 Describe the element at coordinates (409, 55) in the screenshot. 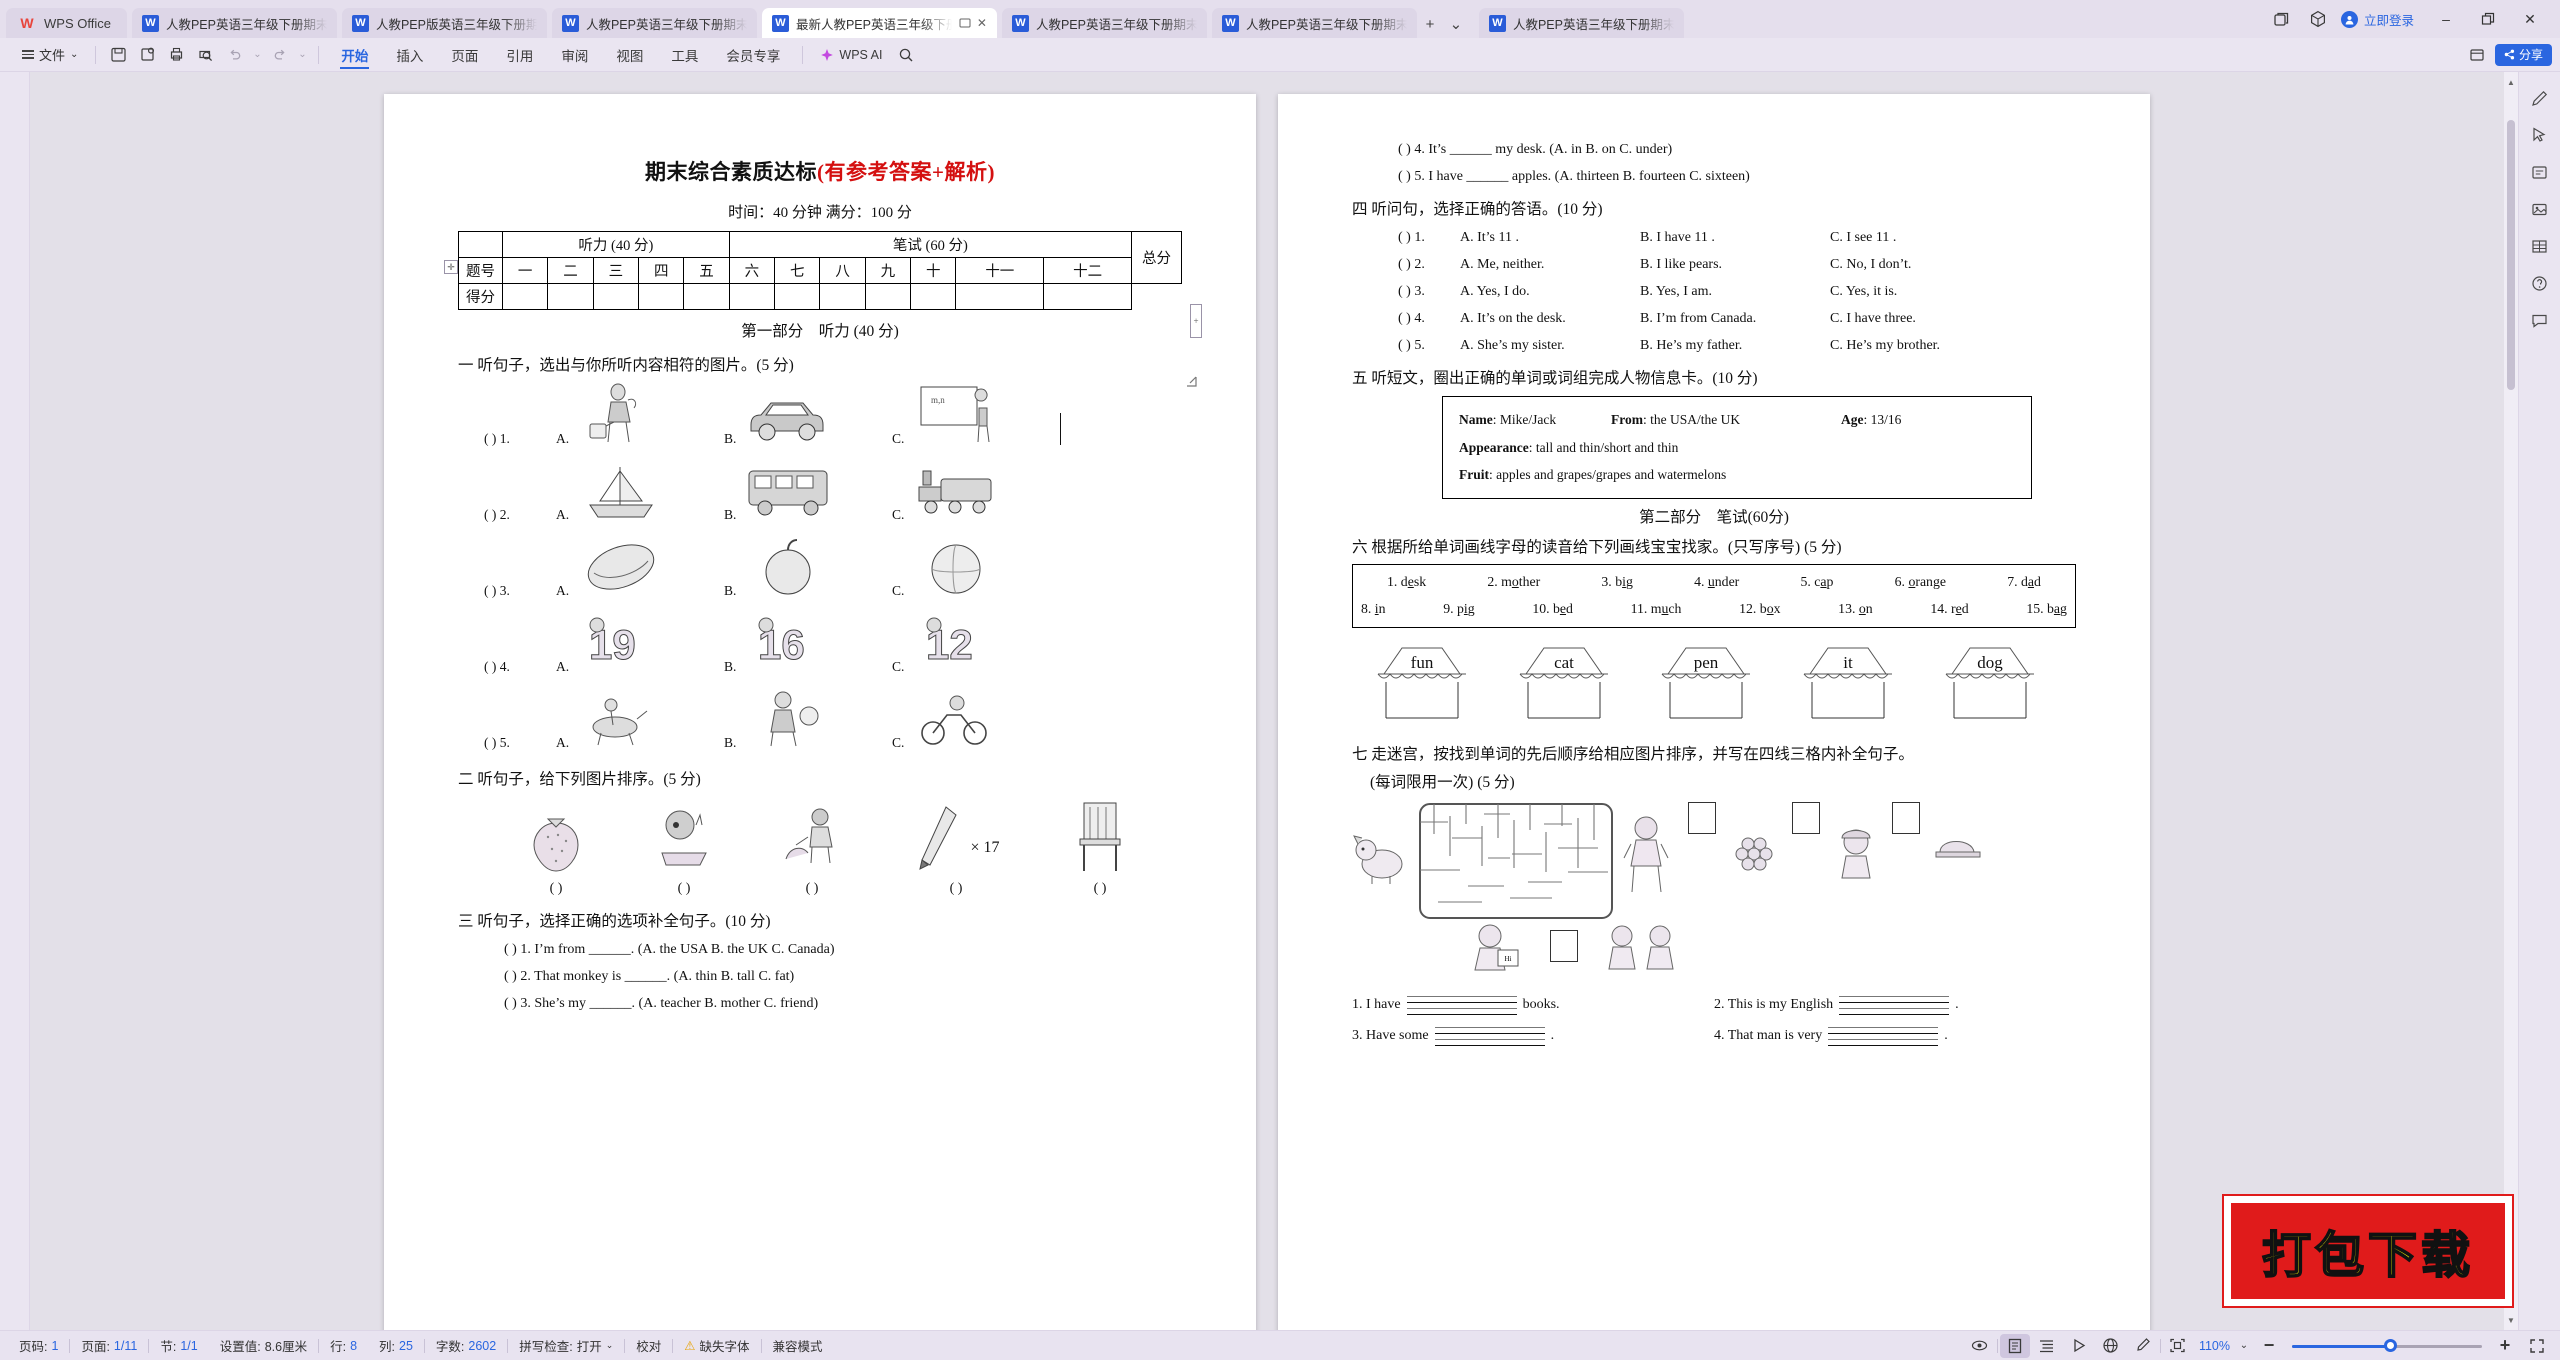

I see `ribbon-tab-insert: 插入` at that location.